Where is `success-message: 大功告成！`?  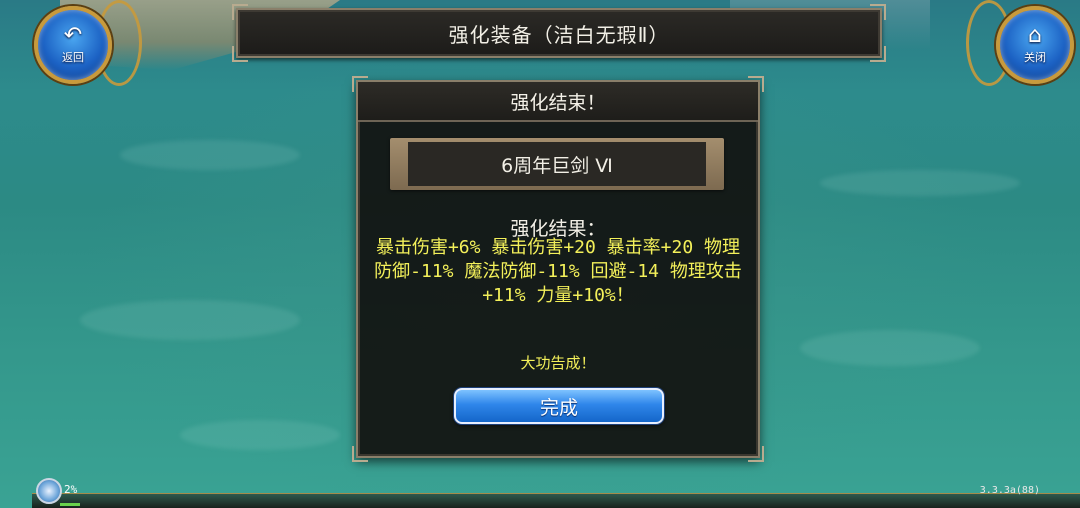 success-message: 大功告成！ is located at coordinates (558, 363).